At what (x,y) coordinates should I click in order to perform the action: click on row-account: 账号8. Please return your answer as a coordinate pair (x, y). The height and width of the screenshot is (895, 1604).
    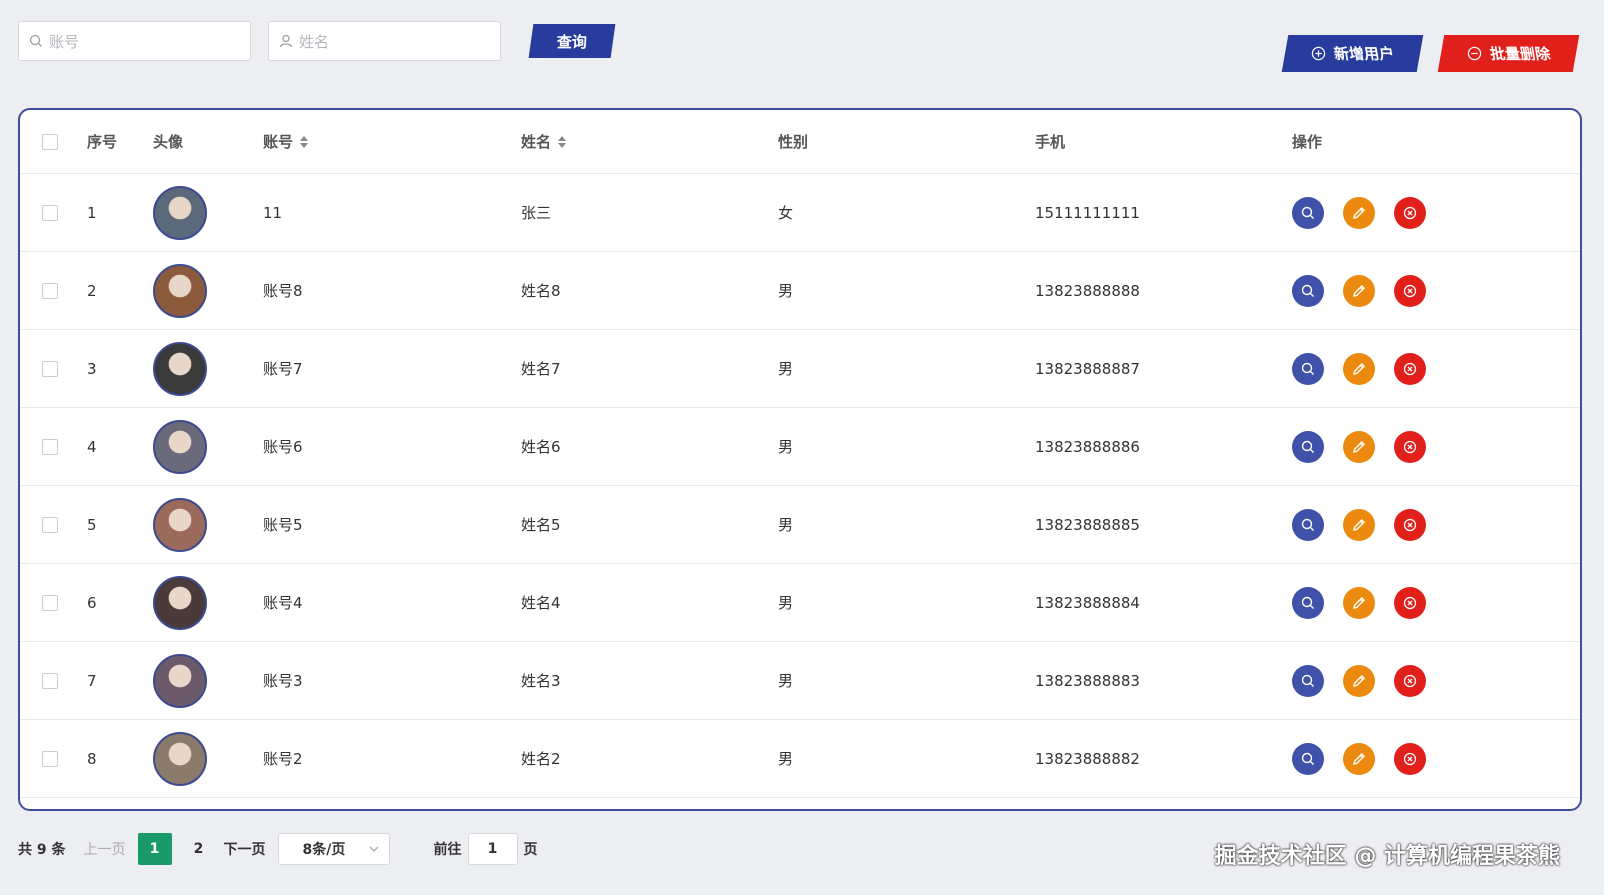
    Looking at the image, I should click on (283, 291).